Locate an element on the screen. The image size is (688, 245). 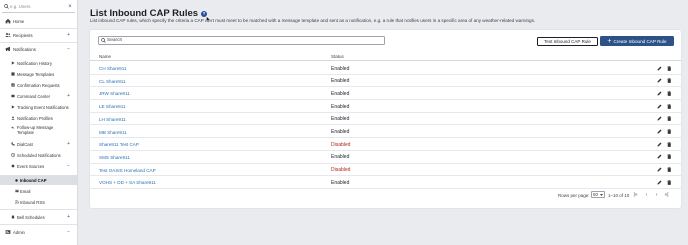
table-row: JRW Share911 Enabled is located at coordinates (385, 94).